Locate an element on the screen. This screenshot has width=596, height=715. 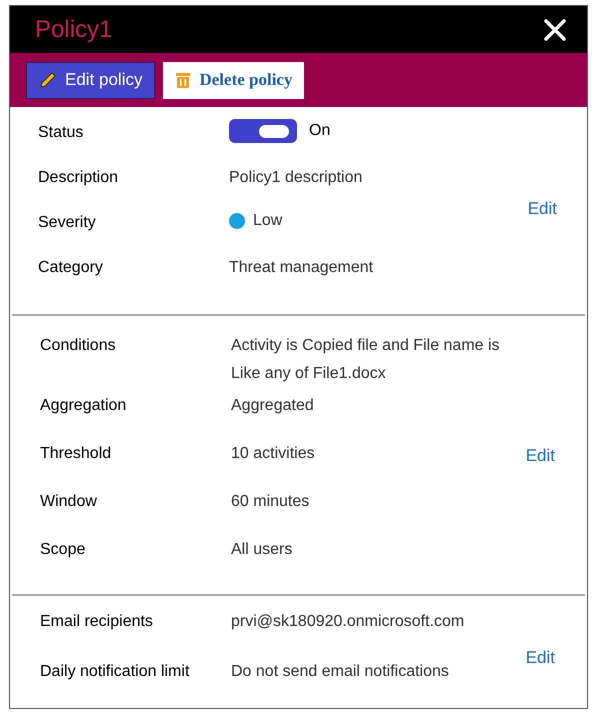
edit-policy-button: Edit policy is located at coordinates (91, 80).